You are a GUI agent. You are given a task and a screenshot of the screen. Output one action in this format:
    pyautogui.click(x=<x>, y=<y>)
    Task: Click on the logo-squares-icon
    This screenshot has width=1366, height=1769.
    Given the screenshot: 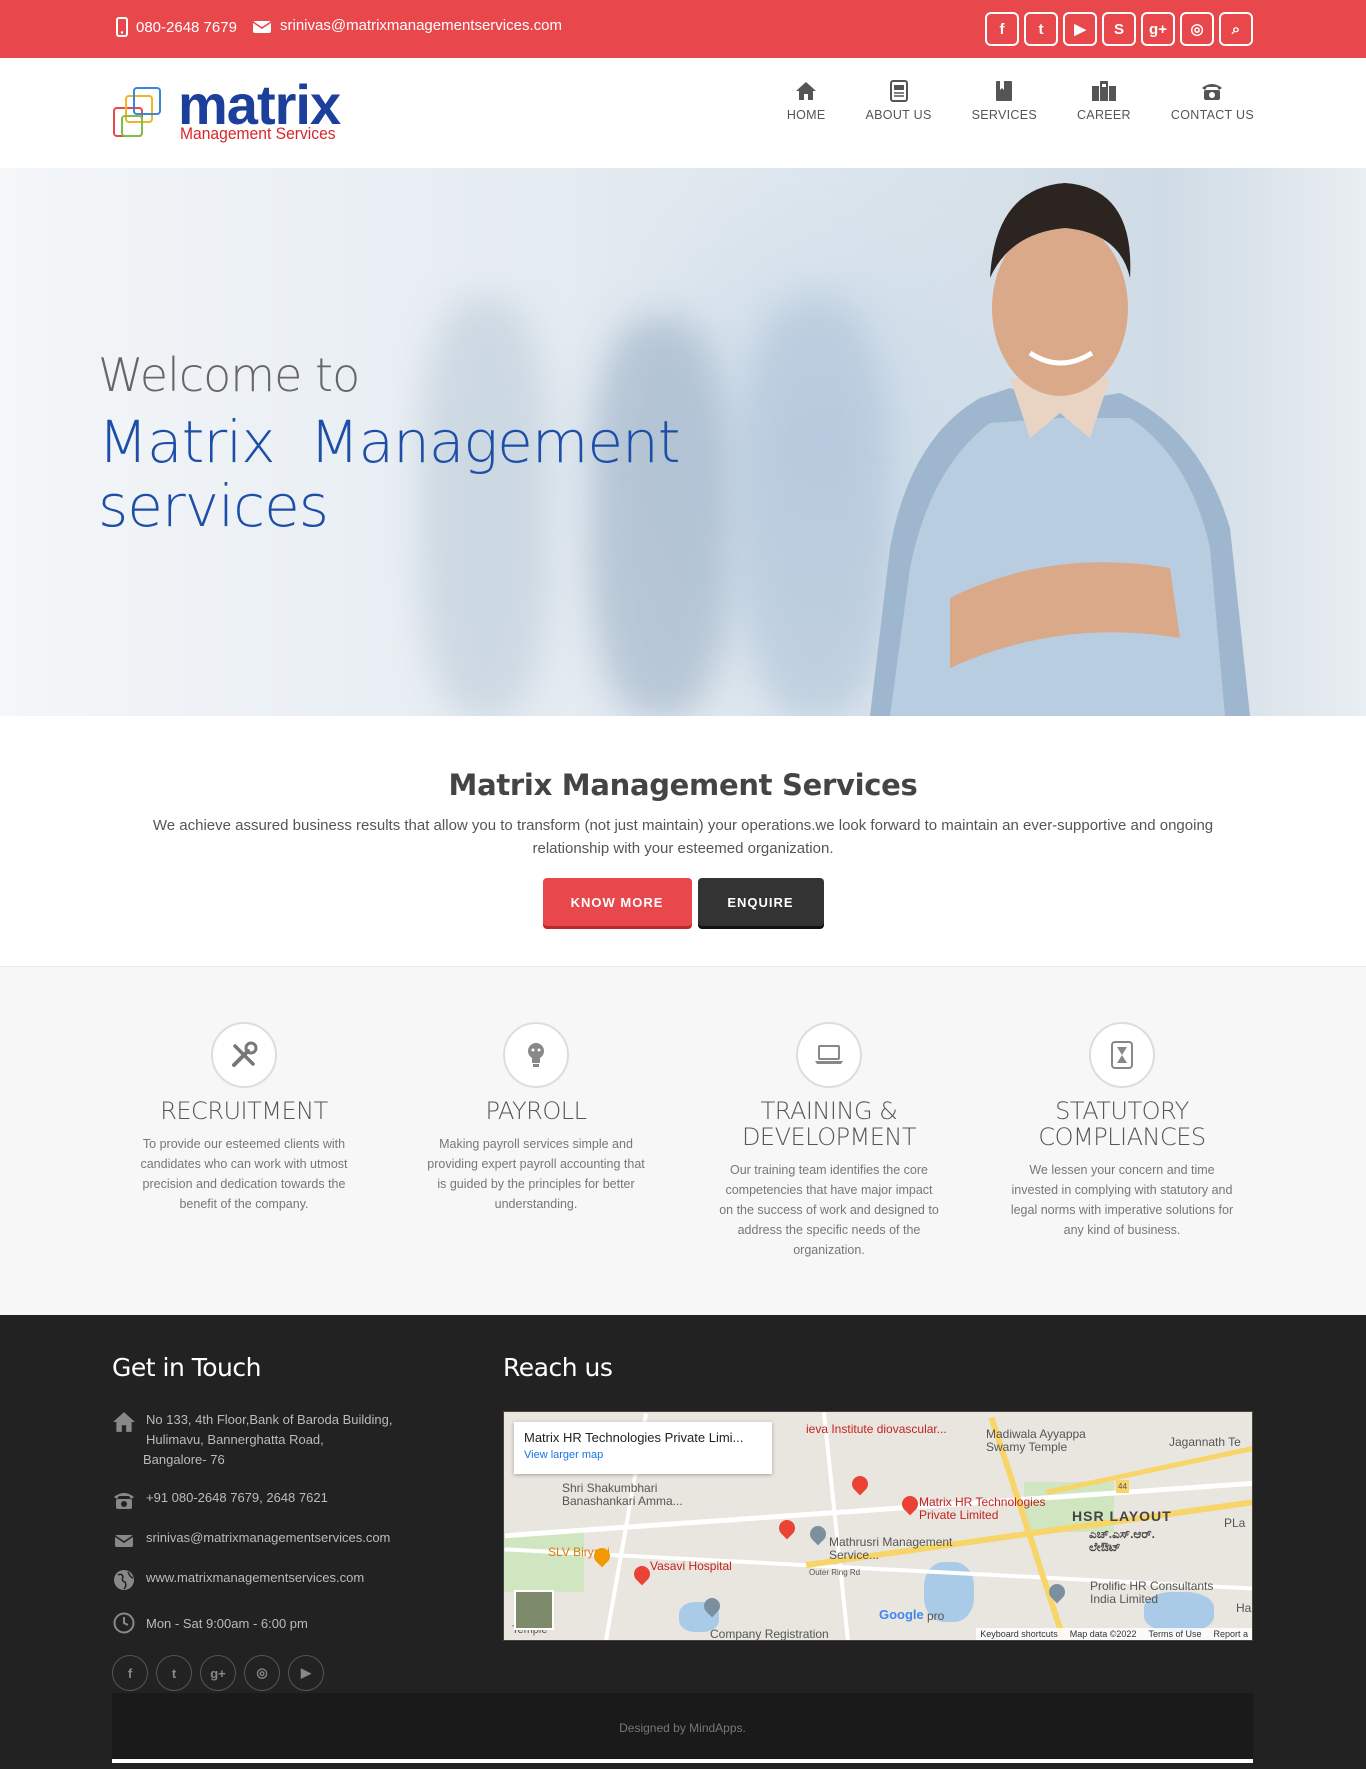 What is the action you would take?
    pyautogui.click(x=137, y=112)
    